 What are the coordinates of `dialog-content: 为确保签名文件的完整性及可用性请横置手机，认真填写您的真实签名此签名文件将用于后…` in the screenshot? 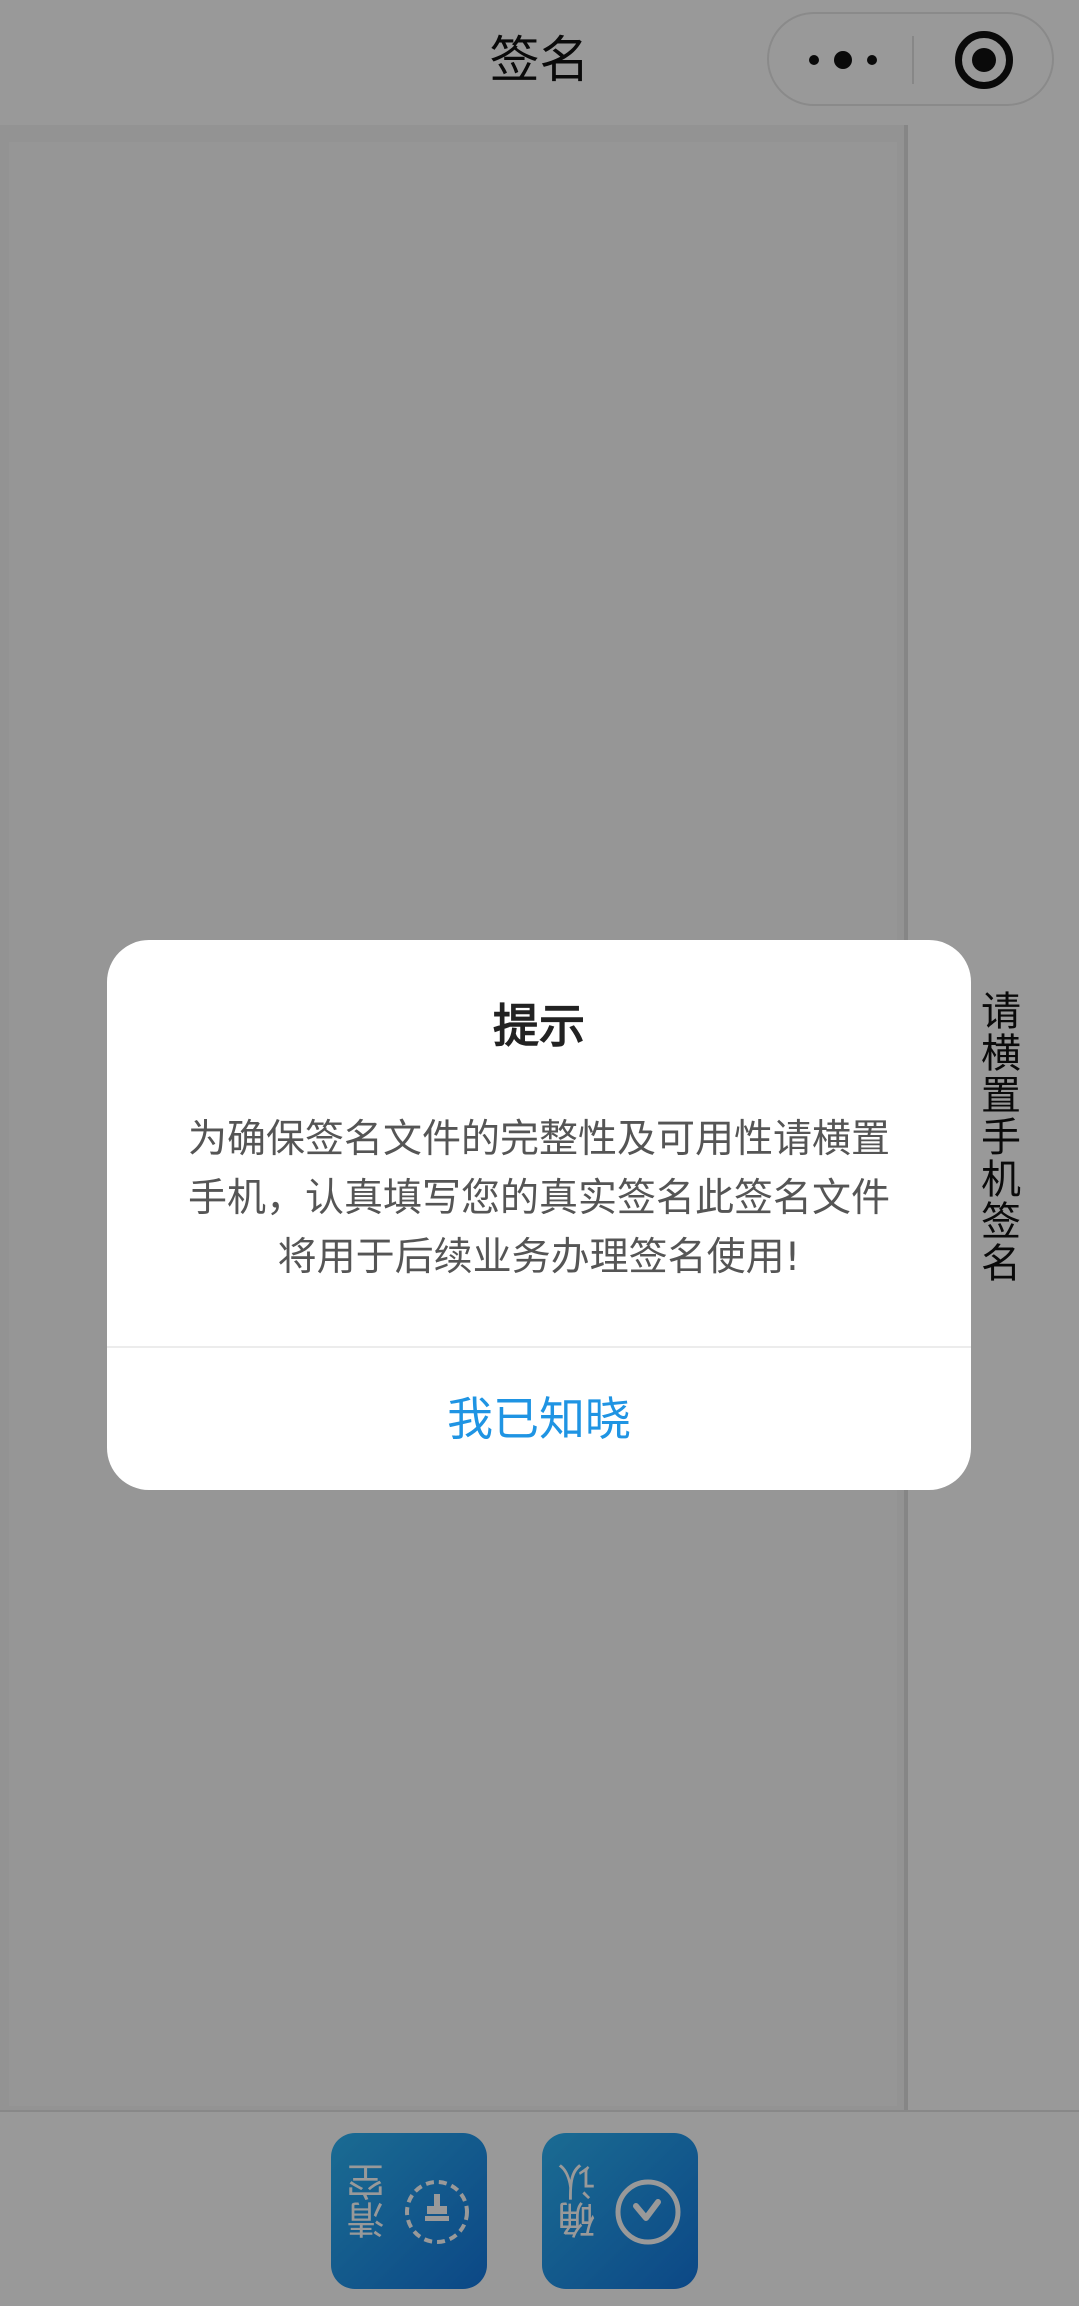 It's located at (538, 1198).